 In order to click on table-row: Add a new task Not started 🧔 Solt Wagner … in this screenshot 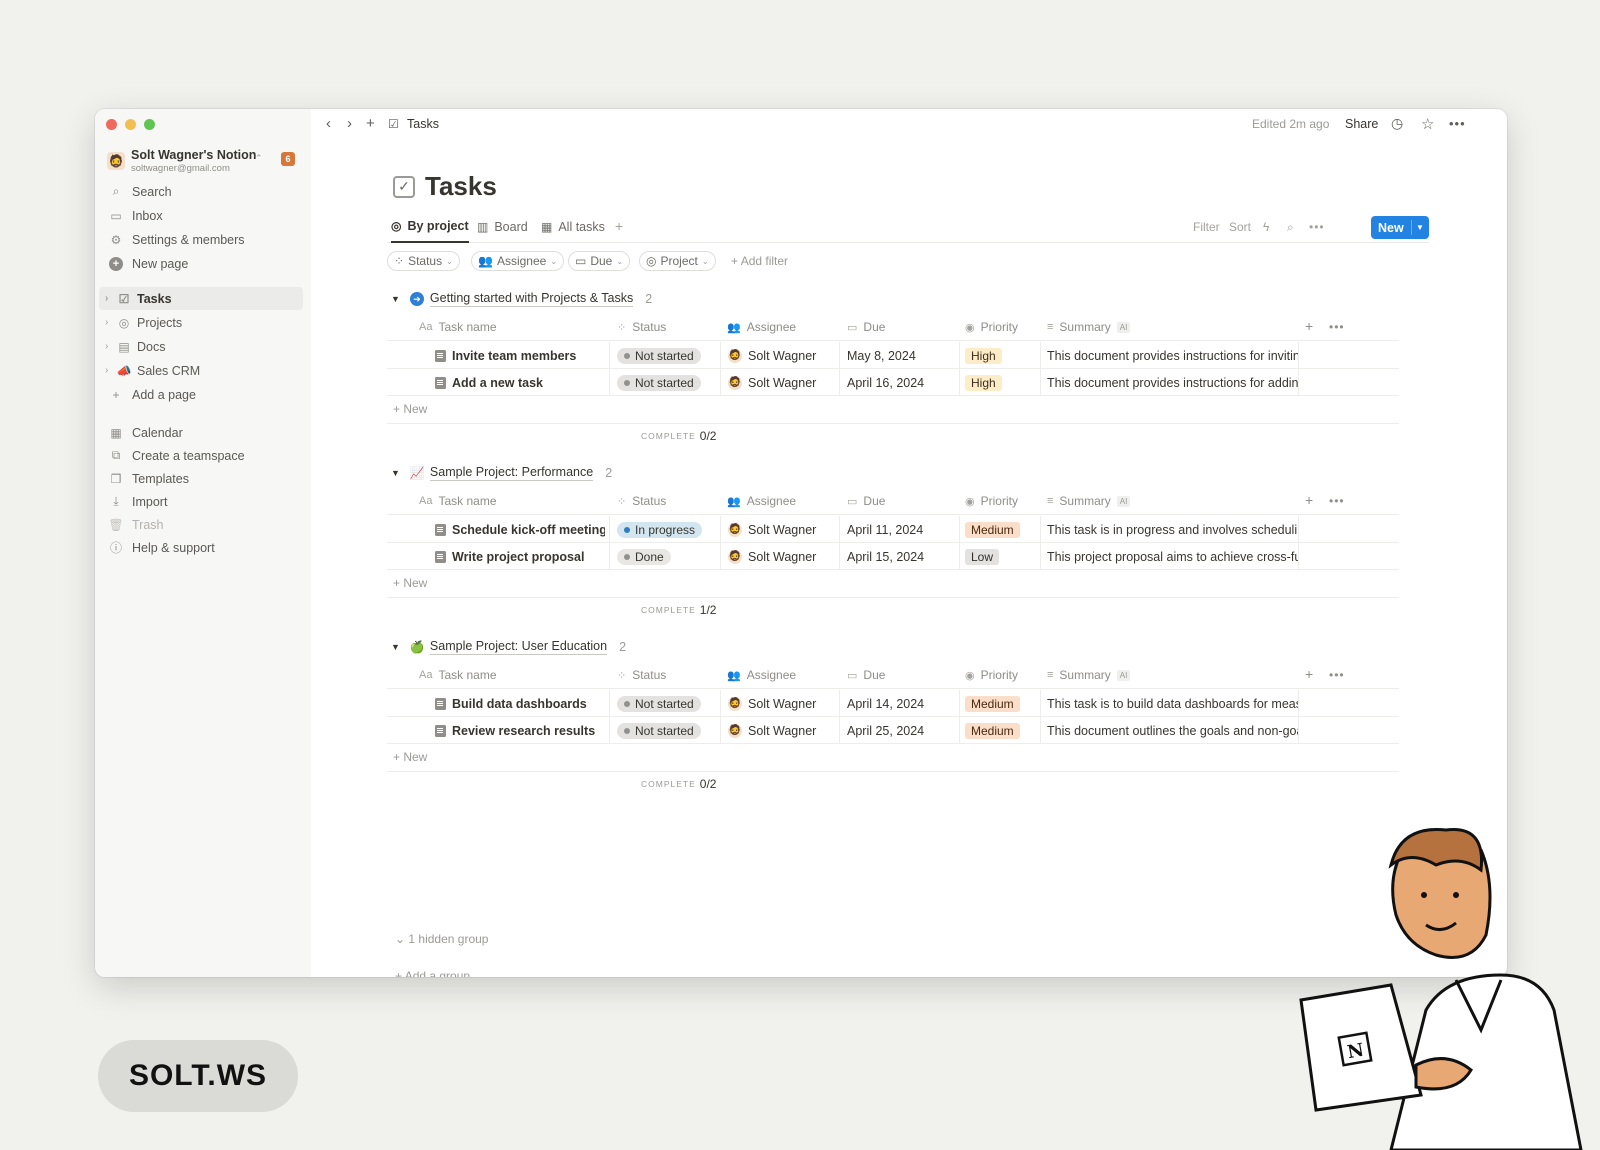, I will do `click(893, 382)`.